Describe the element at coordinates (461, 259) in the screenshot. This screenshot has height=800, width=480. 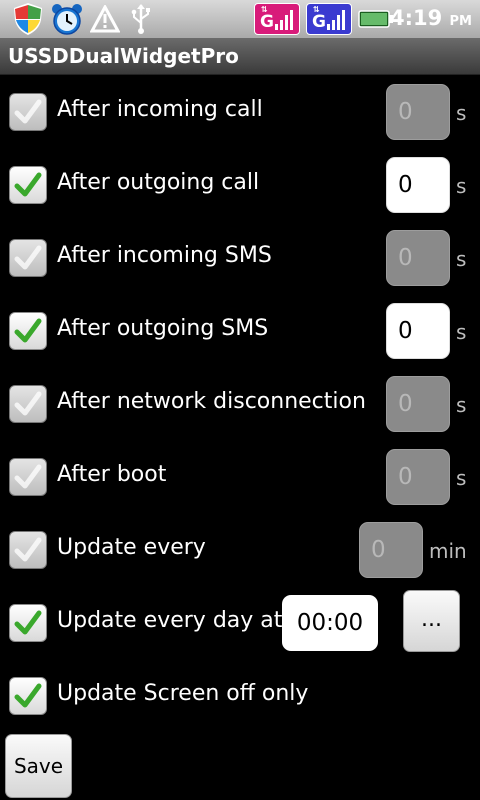
I see `unit-after-incoming-sms: s` at that location.